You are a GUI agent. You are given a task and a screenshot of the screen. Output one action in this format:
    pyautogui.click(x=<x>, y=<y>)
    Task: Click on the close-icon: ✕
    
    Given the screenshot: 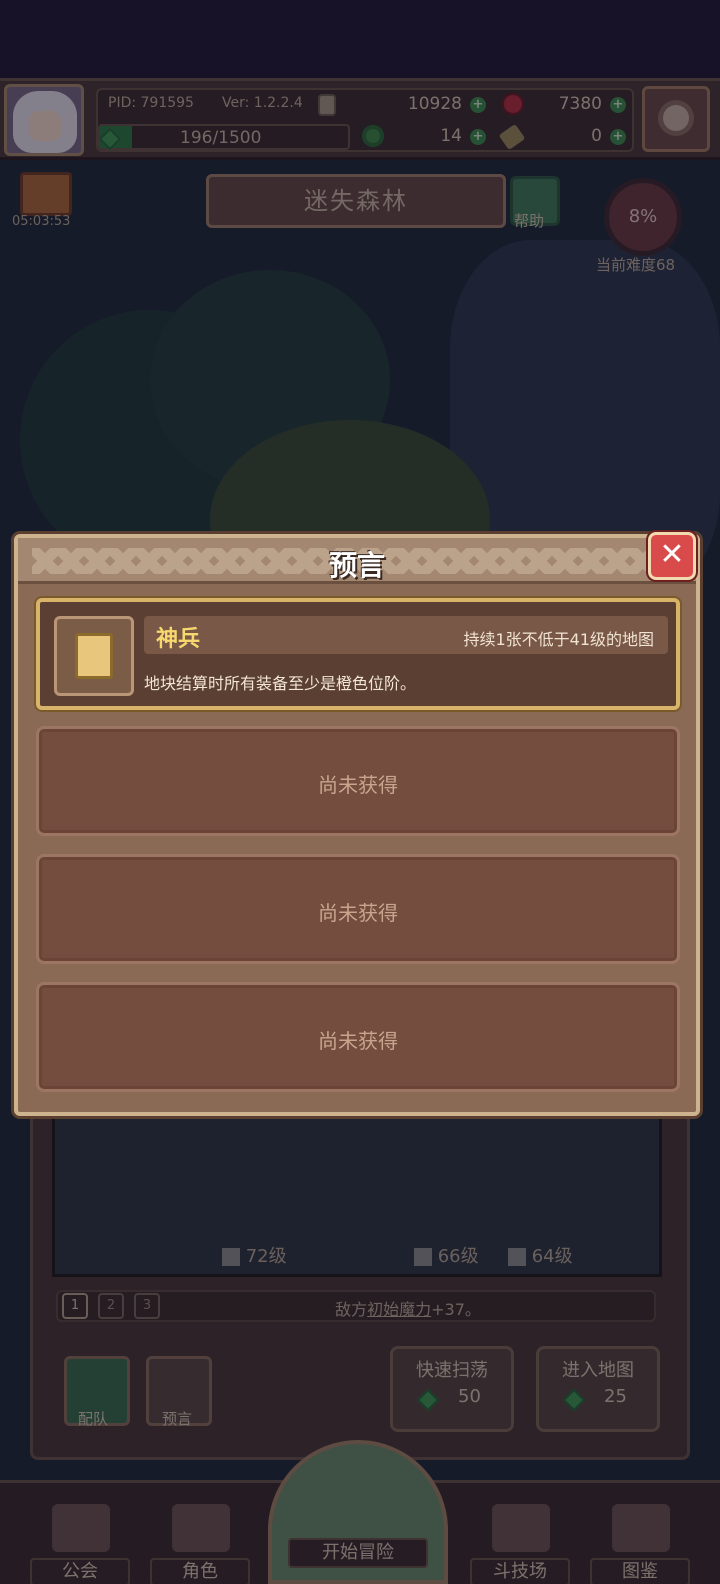 What is the action you would take?
    pyautogui.click(x=672, y=556)
    